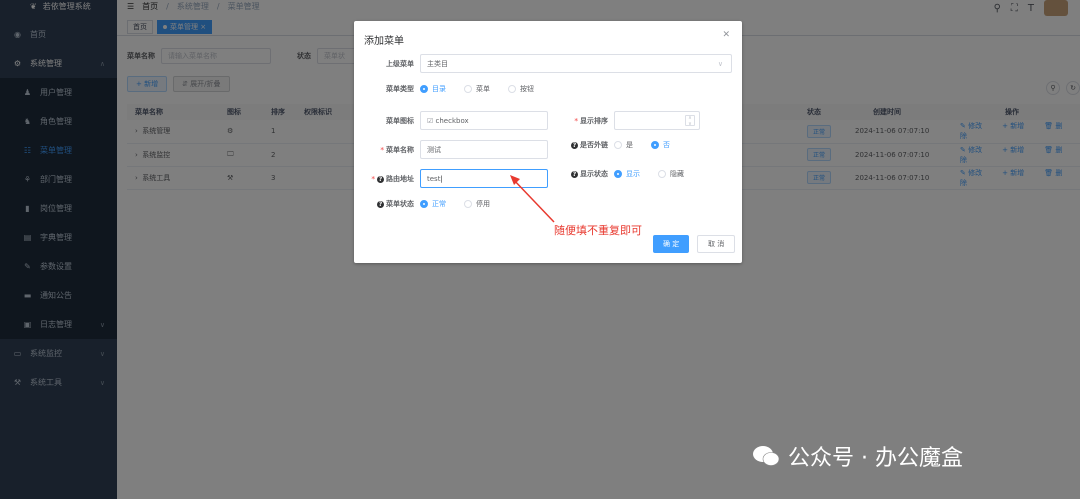  What do you see at coordinates (591, 120) in the screenshot?
I see `display-order-label: * 显示排序` at bounding box center [591, 120].